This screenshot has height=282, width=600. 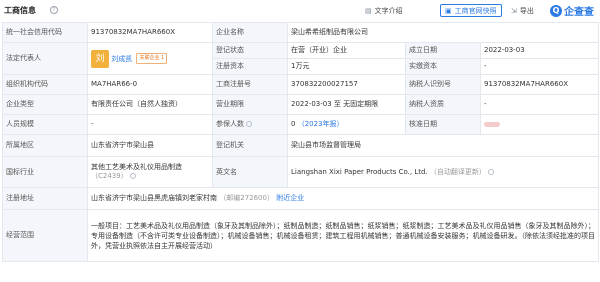 I want to click on org-code-value: MA7HAR66-0, so click(x=150, y=84).